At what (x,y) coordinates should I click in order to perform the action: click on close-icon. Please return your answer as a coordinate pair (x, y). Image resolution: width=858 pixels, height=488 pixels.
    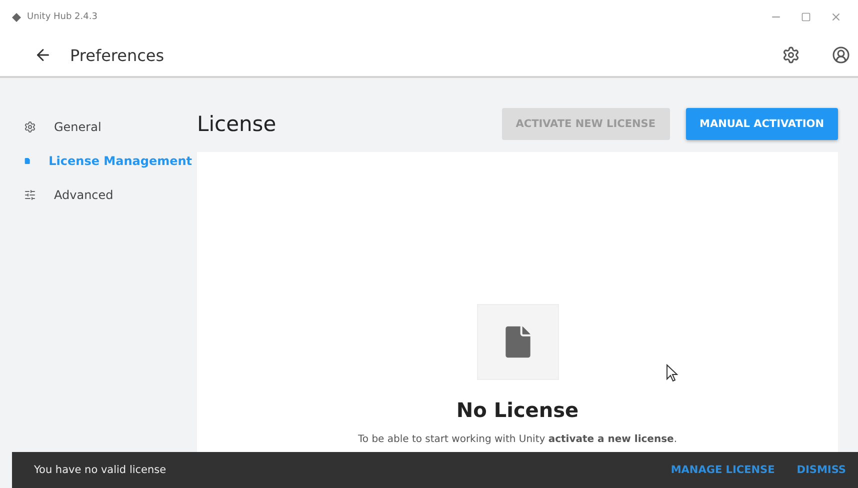
    Looking at the image, I should click on (836, 17).